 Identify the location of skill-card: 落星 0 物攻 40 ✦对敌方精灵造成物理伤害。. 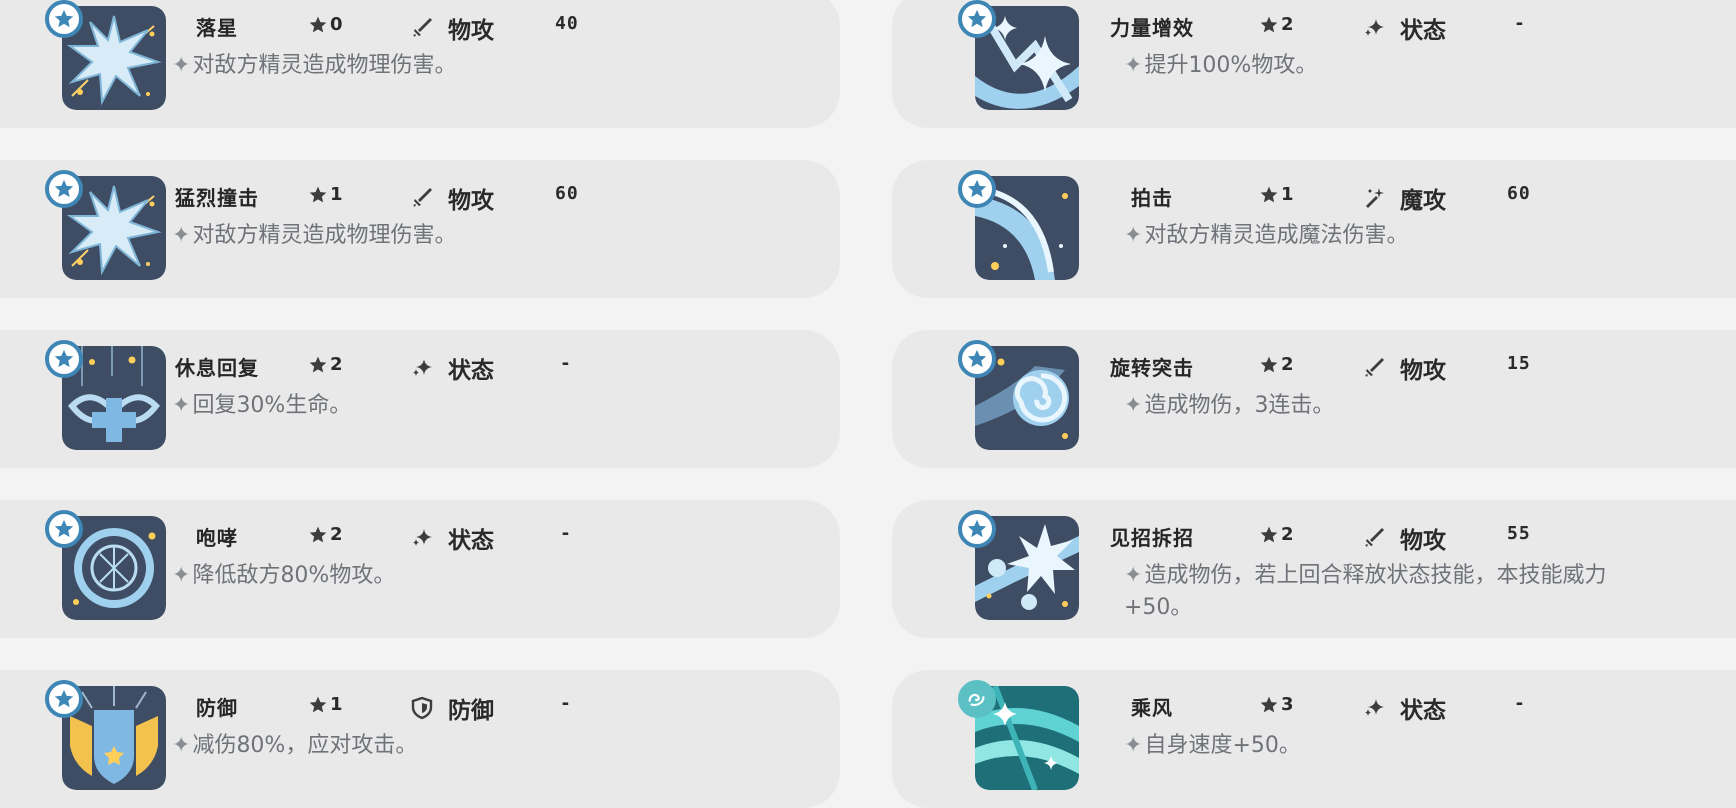
(420, 64).